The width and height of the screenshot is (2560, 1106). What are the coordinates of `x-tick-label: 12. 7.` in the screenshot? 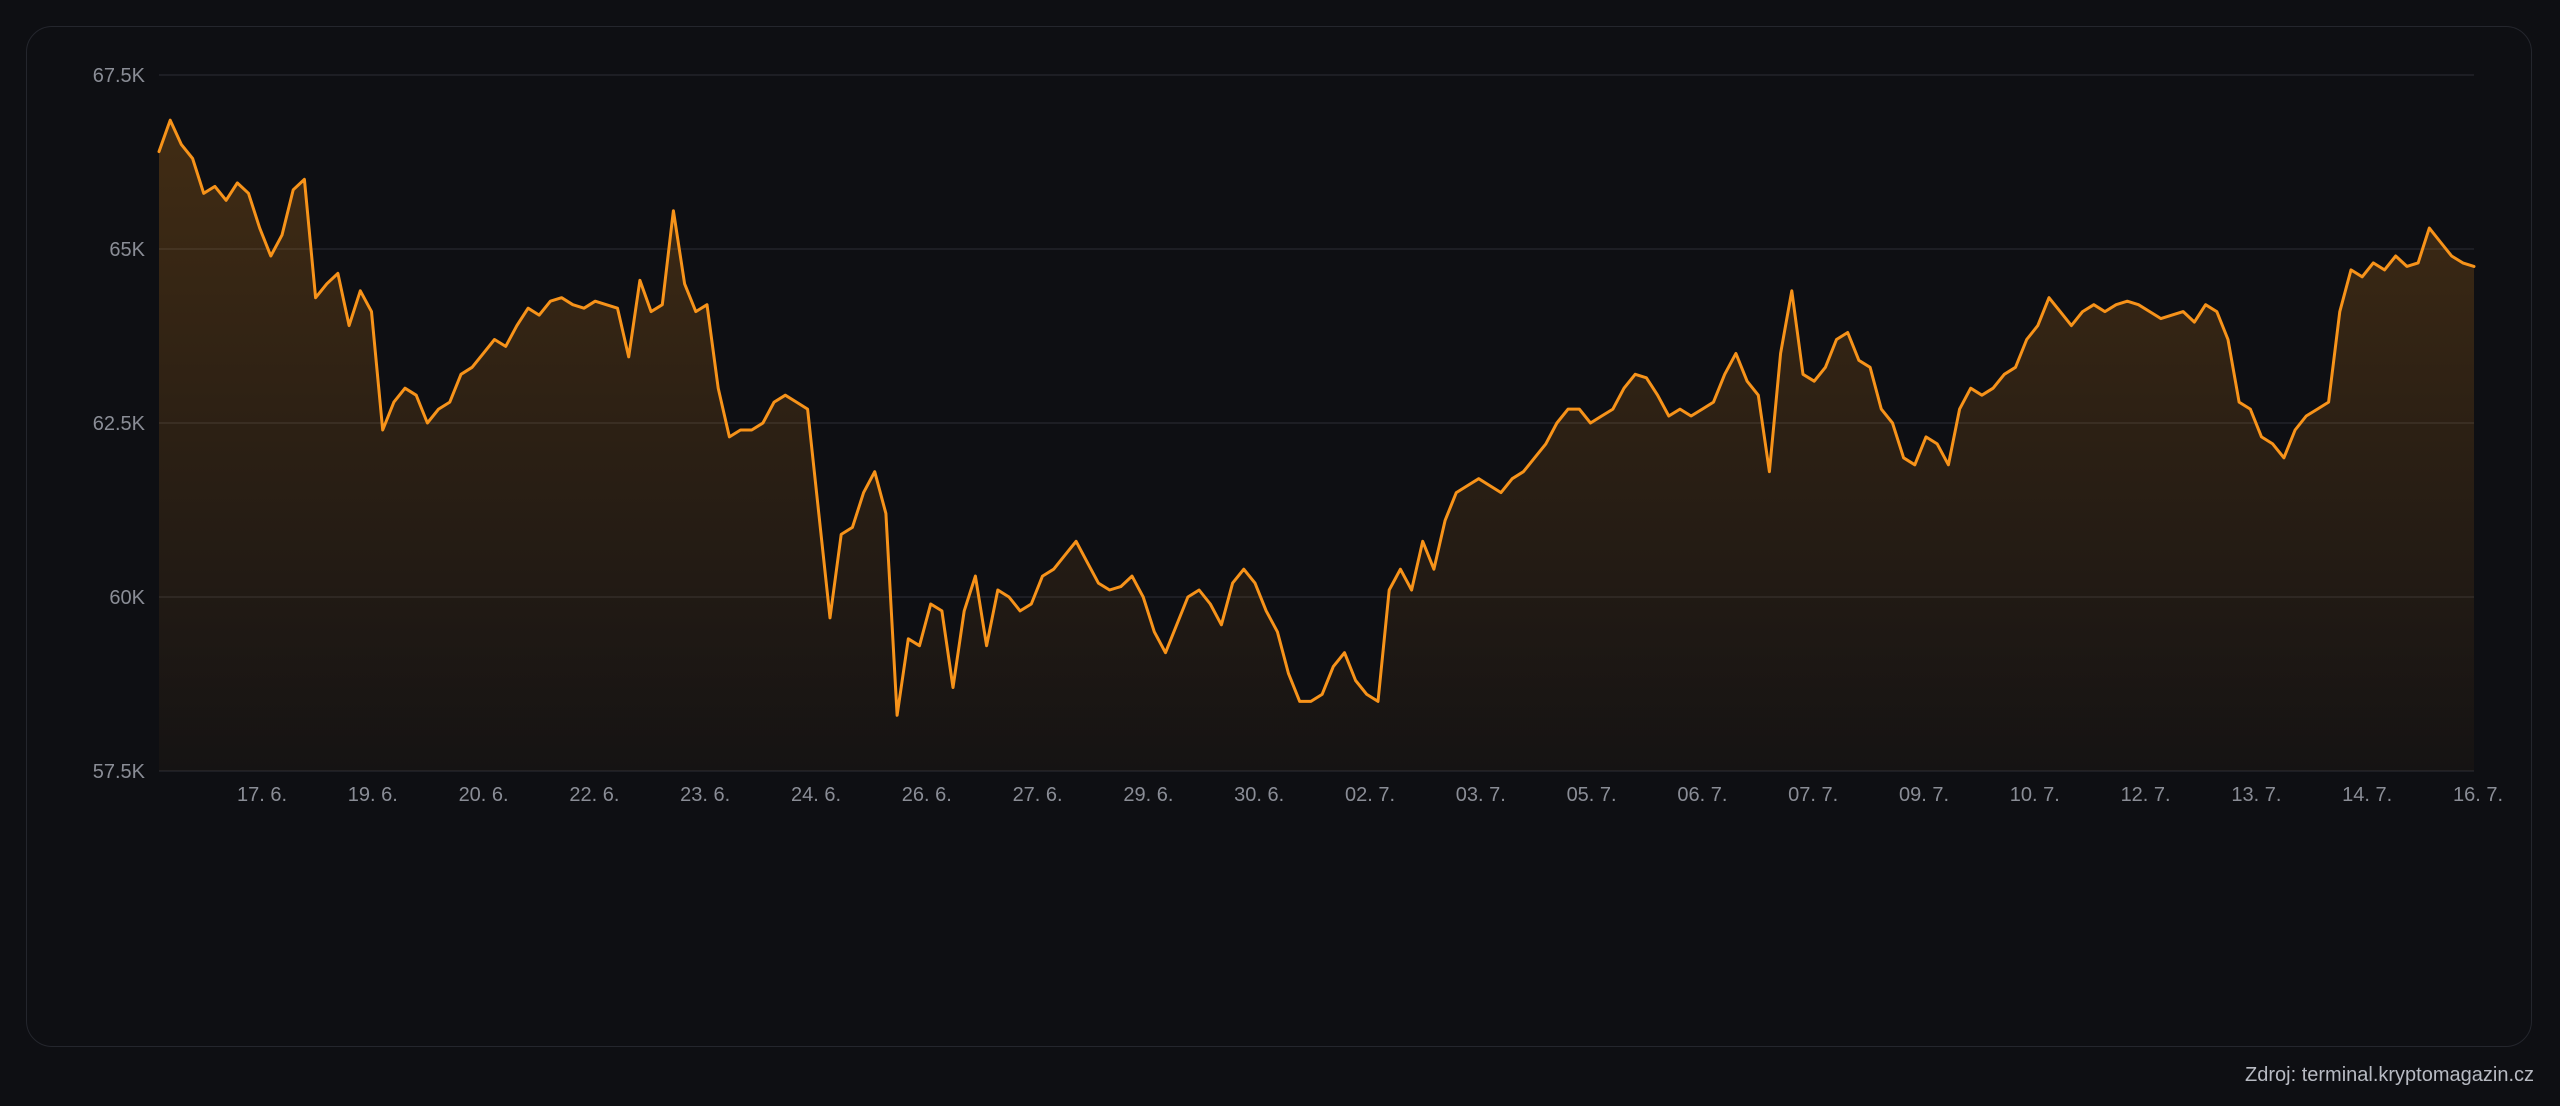 It's located at (2146, 795).